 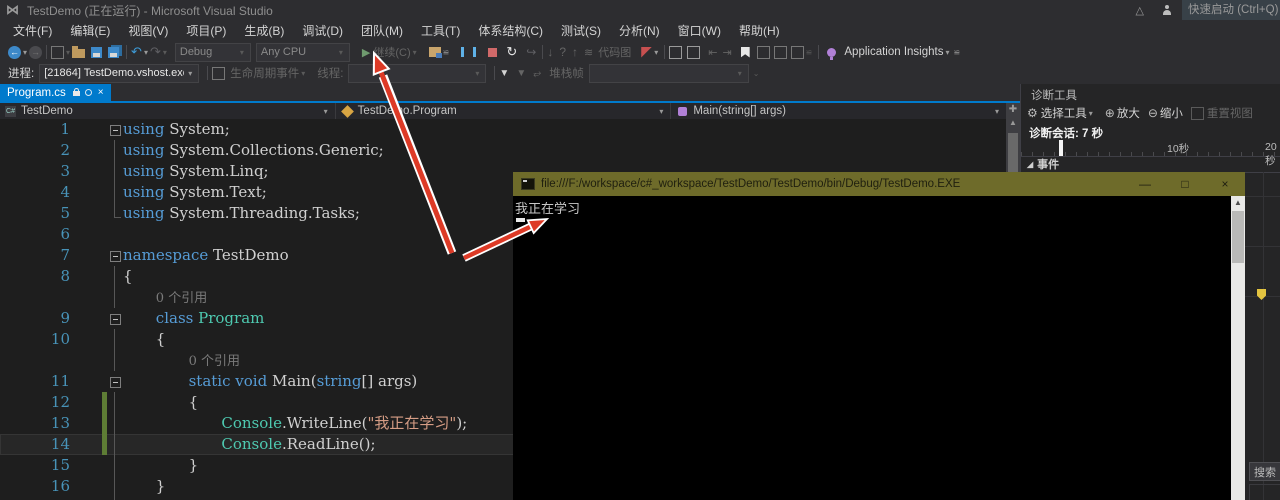 What do you see at coordinates (1231, 10) in the screenshot?
I see `quick-launch-input: 快速启动 (Ctrl+Q)` at bounding box center [1231, 10].